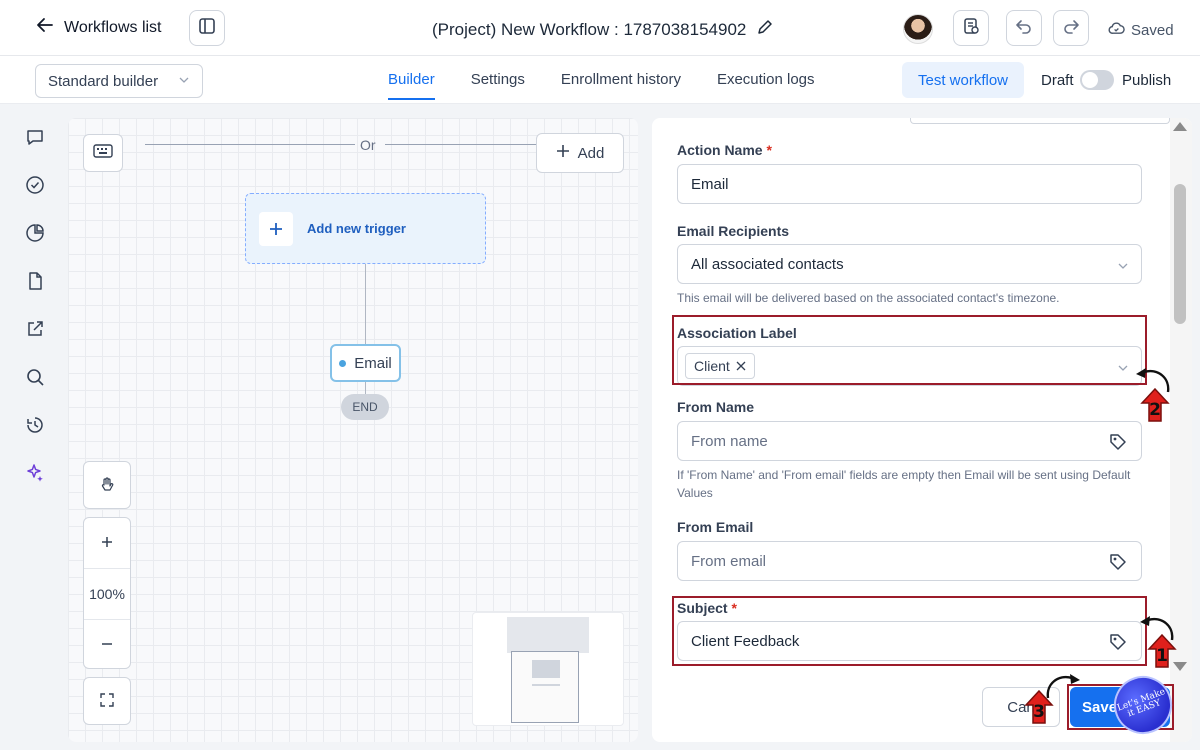 This screenshot has height=750, width=1200. I want to click on email-recipients-label: Email Recipients, so click(733, 231).